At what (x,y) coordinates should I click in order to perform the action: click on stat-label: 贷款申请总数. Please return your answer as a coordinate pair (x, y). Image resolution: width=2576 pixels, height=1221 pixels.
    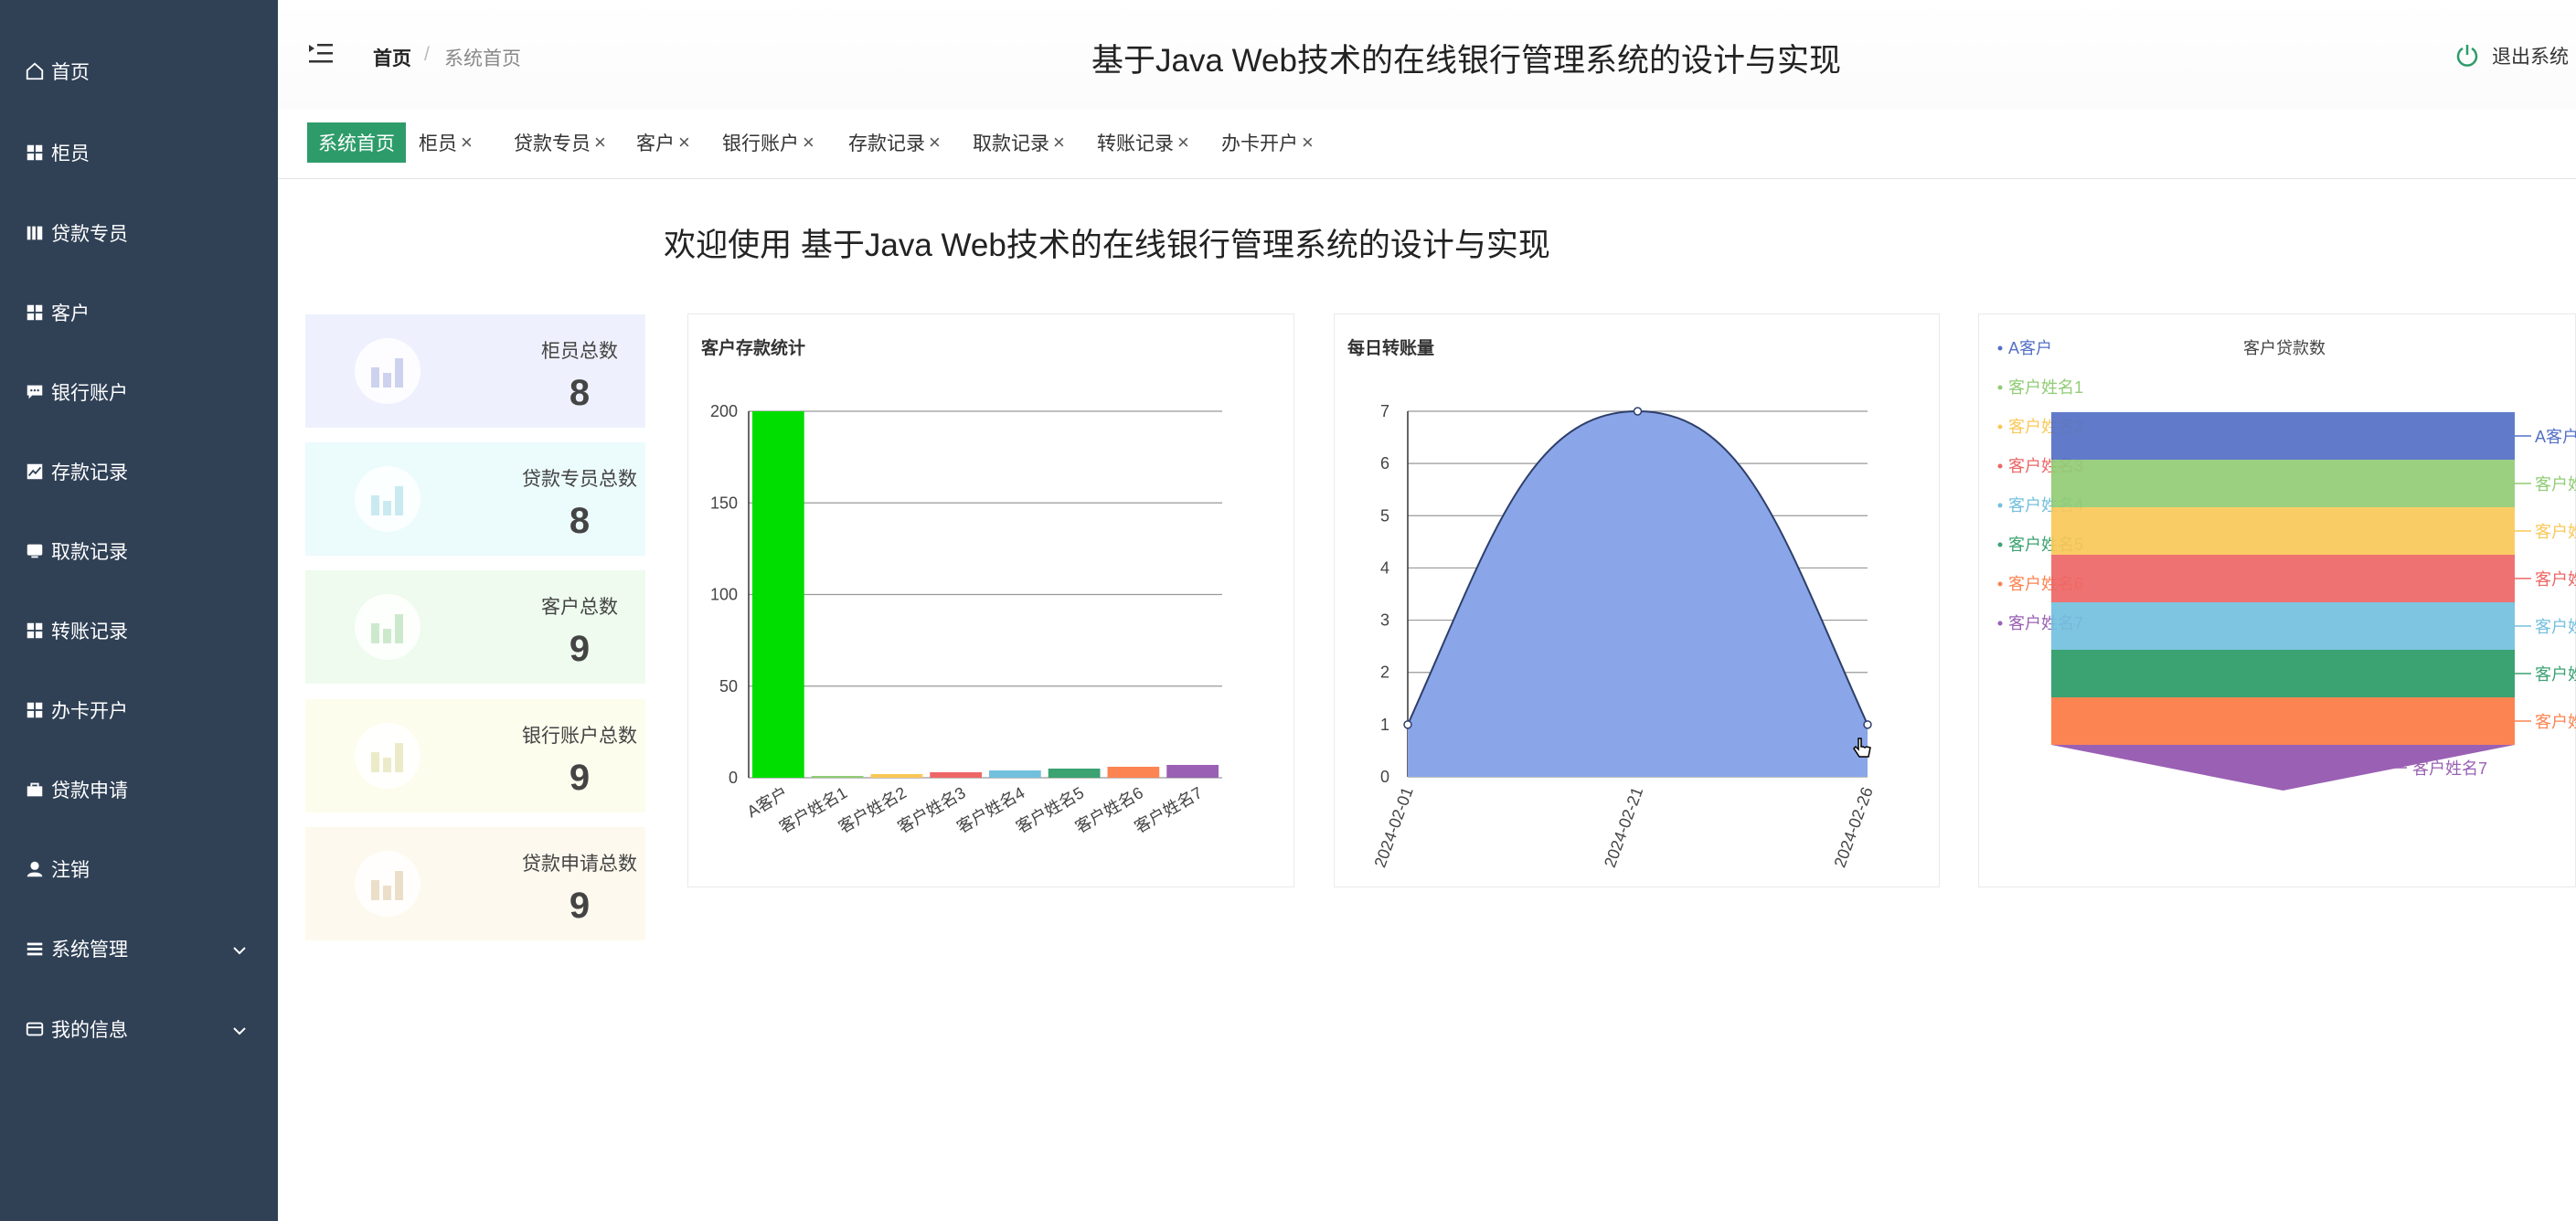
    Looking at the image, I should click on (579, 864).